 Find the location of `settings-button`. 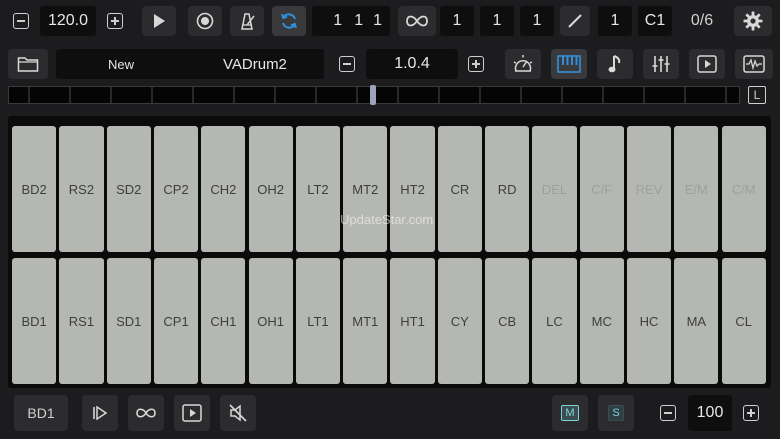

settings-button is located at coordinates (753, 21).